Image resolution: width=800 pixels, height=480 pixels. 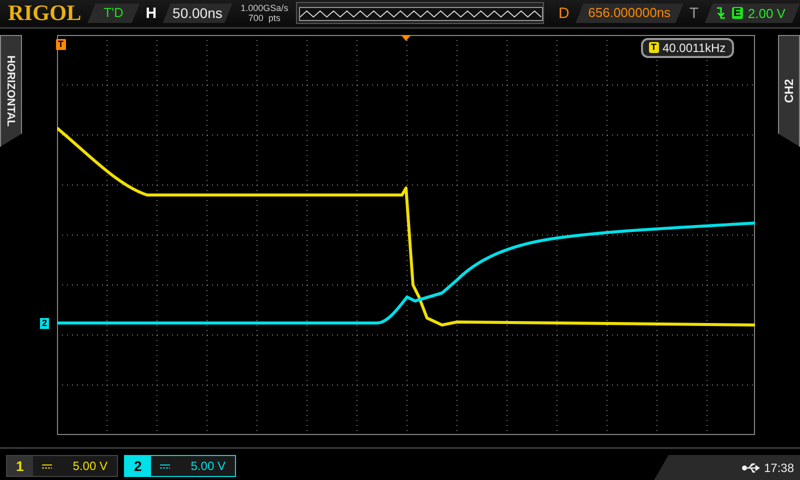 I want to click on trigger-setting: E 2.00 V, so click(x=752, y=13).